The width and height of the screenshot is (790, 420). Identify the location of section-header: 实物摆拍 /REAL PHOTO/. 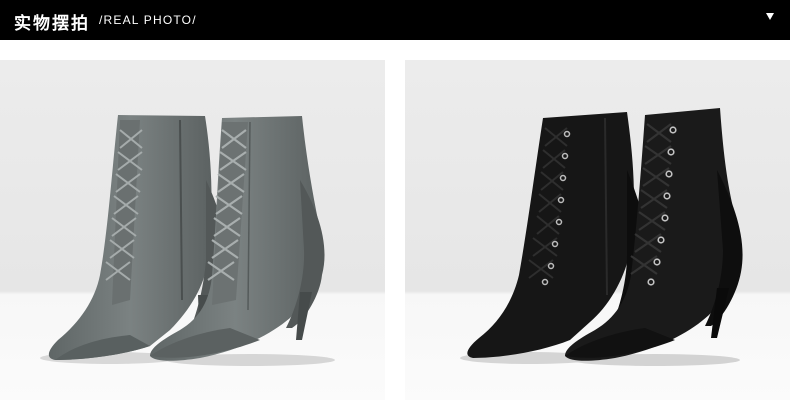
(395, 20).